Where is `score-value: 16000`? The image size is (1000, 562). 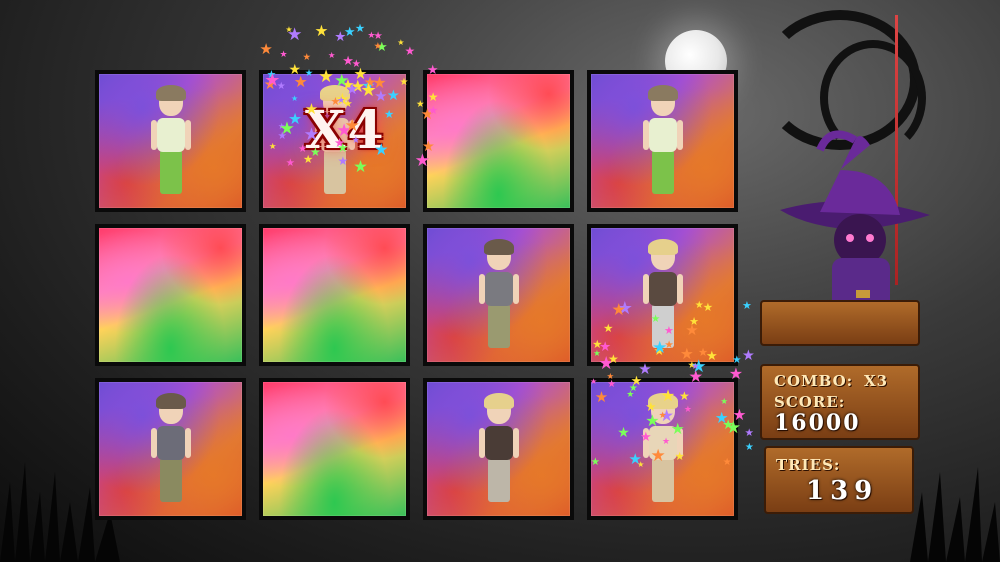
score-value: 16000 is located at coordinates (817, 423).